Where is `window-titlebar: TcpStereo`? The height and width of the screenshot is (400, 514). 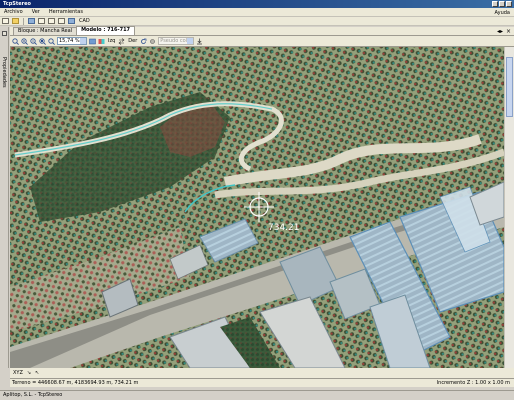 window-titlebar: TcpStereo is located at coordinates (257, 4).